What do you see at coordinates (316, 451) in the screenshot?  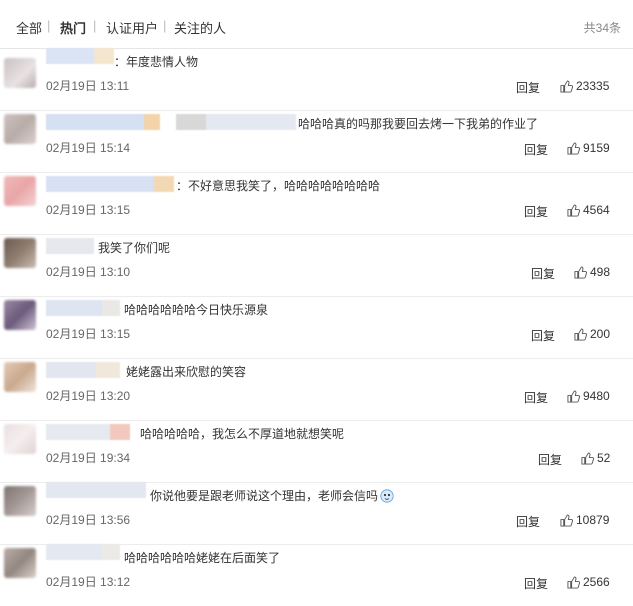 I see `comment-item: 哈哈哈哈哈，我怎么不厚道地就想笑呢 02月19日 19:34 回复 52` at bounding box center [316, 451].